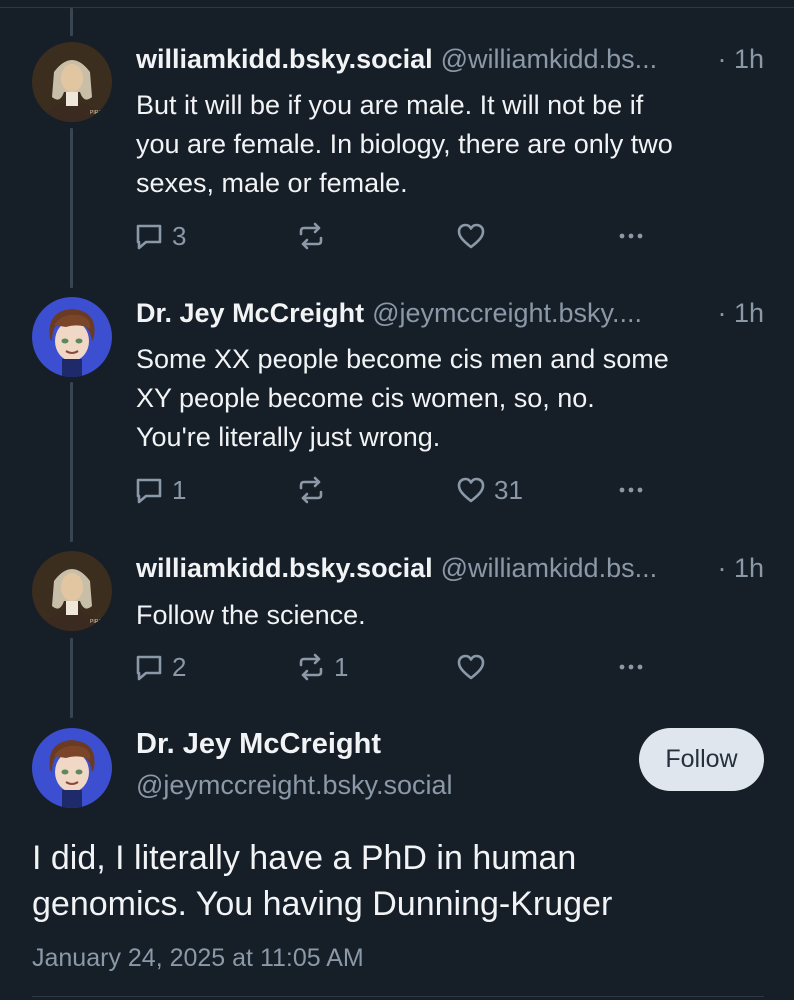 This screenshot has height=1000, width=794. I want to click on reply-count: 2, so click(179, 666).